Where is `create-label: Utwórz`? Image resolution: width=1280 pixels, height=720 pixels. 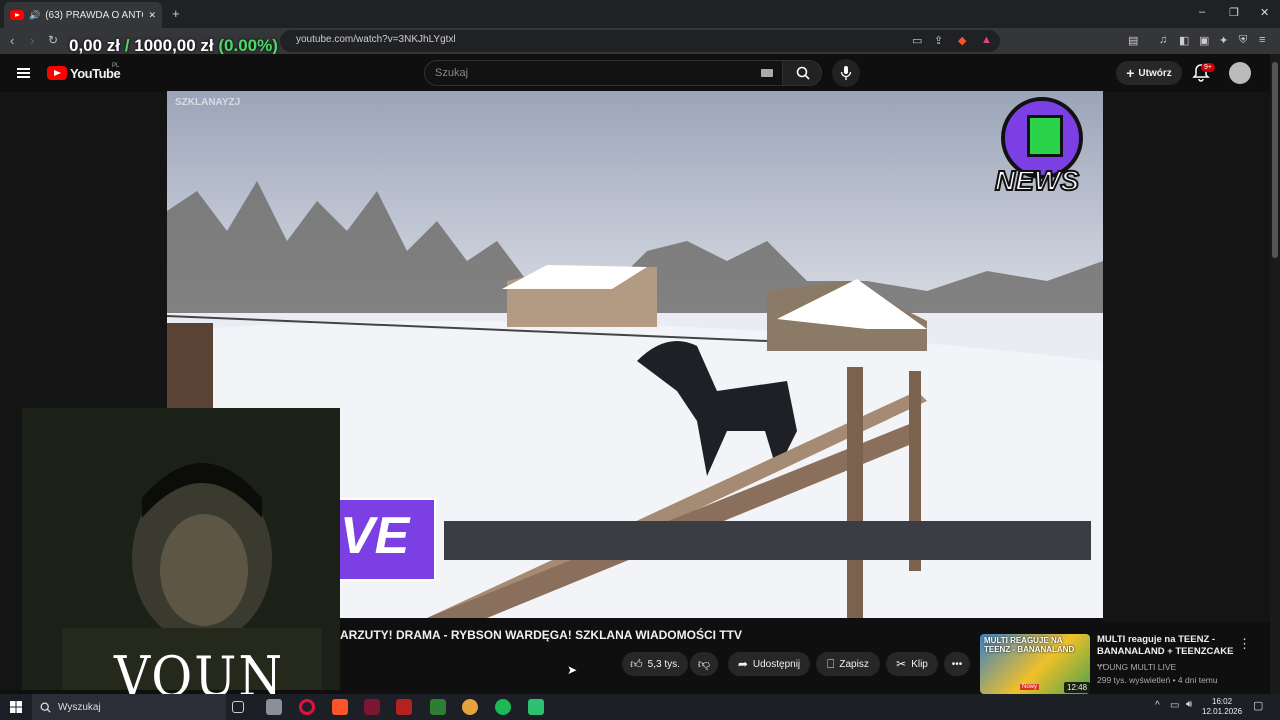 create-label: Utwórz is located at coordinates (1155, 73).